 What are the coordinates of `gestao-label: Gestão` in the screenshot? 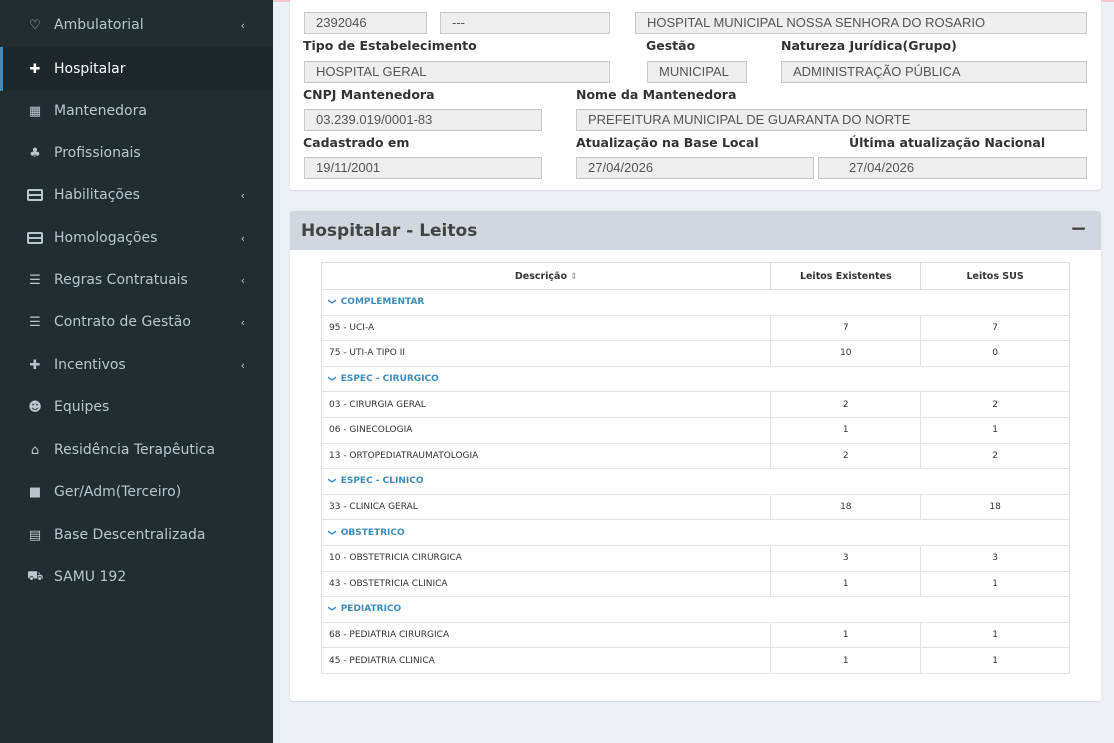 It's located at (671, 45).